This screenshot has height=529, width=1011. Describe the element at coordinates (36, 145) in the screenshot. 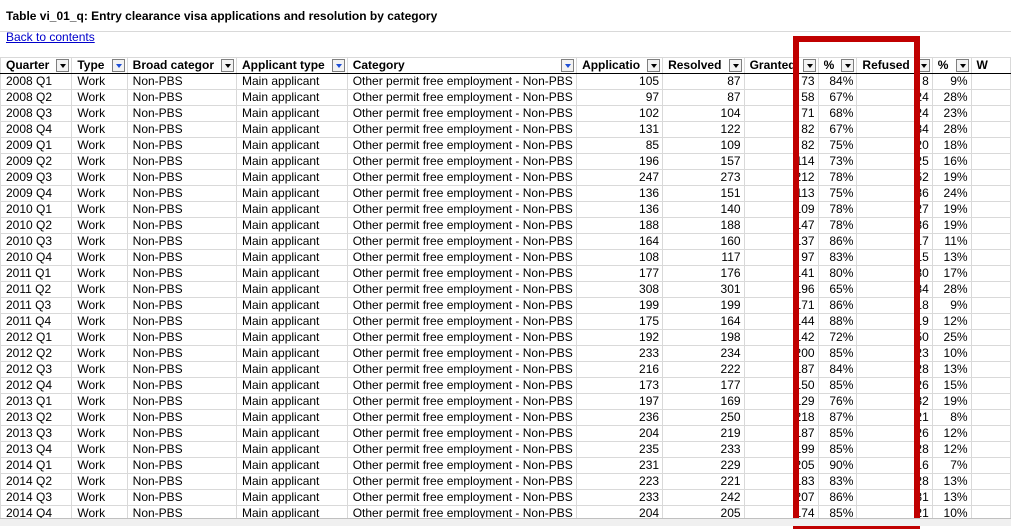

I see `table-cell: 2009 Q1` at that location.